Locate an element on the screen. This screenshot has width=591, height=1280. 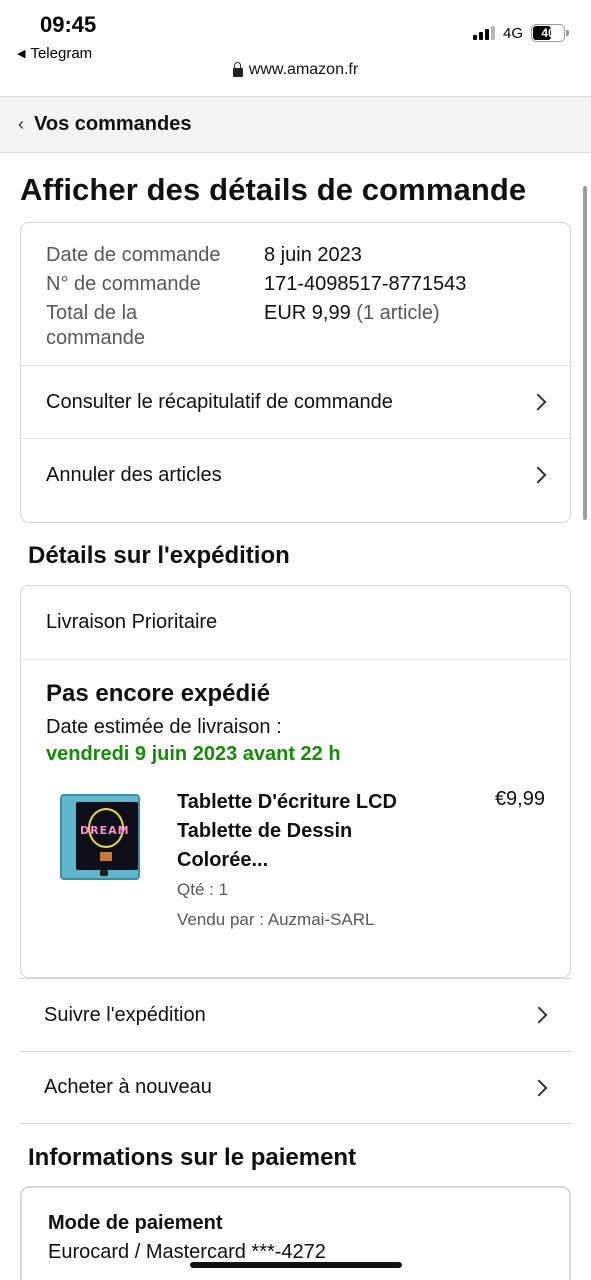
cancel-items-link: Annuler des articles is located at coordinates (295, 474).